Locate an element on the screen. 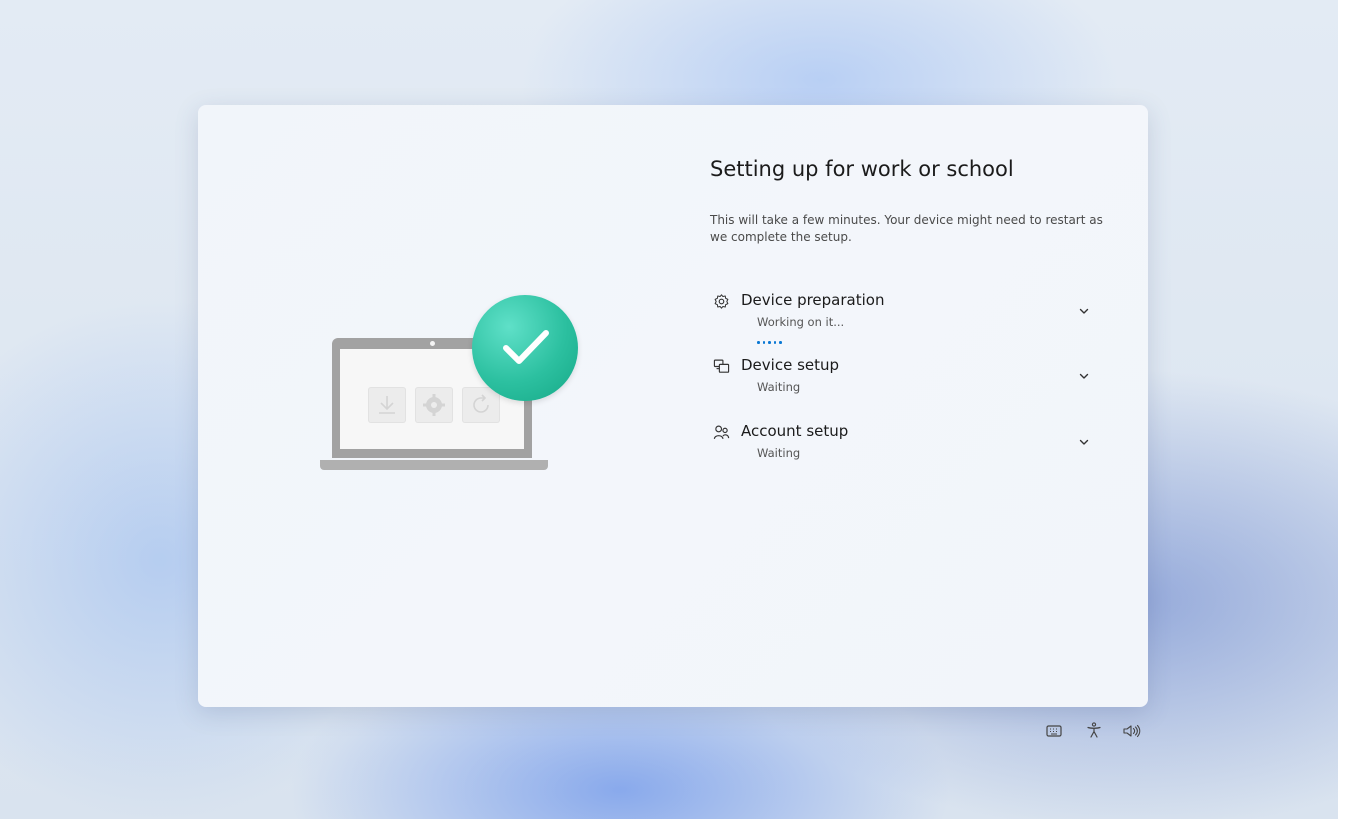  keyboard-icon is located at coordinates (1054, 732).